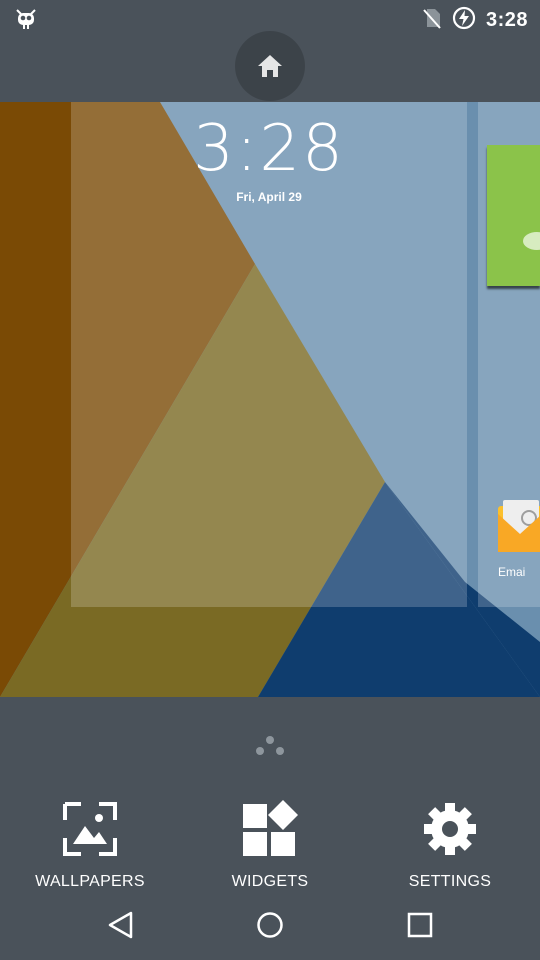 This screenshot has height=960, width=540. I want to click on widgets-button: WIDGETS, so click(270, 845).